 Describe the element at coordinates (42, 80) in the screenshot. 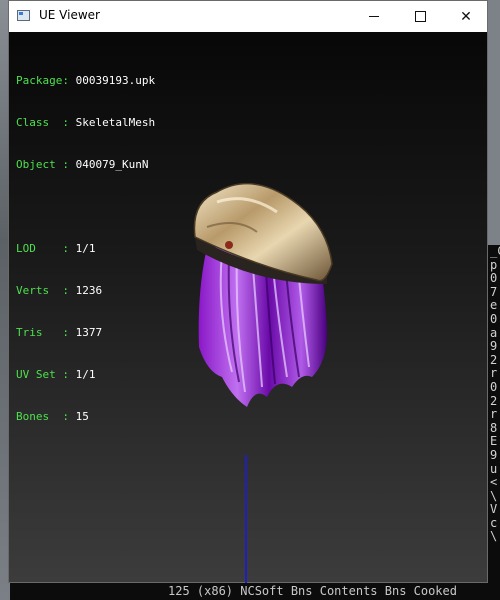

I see `package-label: Package:` at that location.